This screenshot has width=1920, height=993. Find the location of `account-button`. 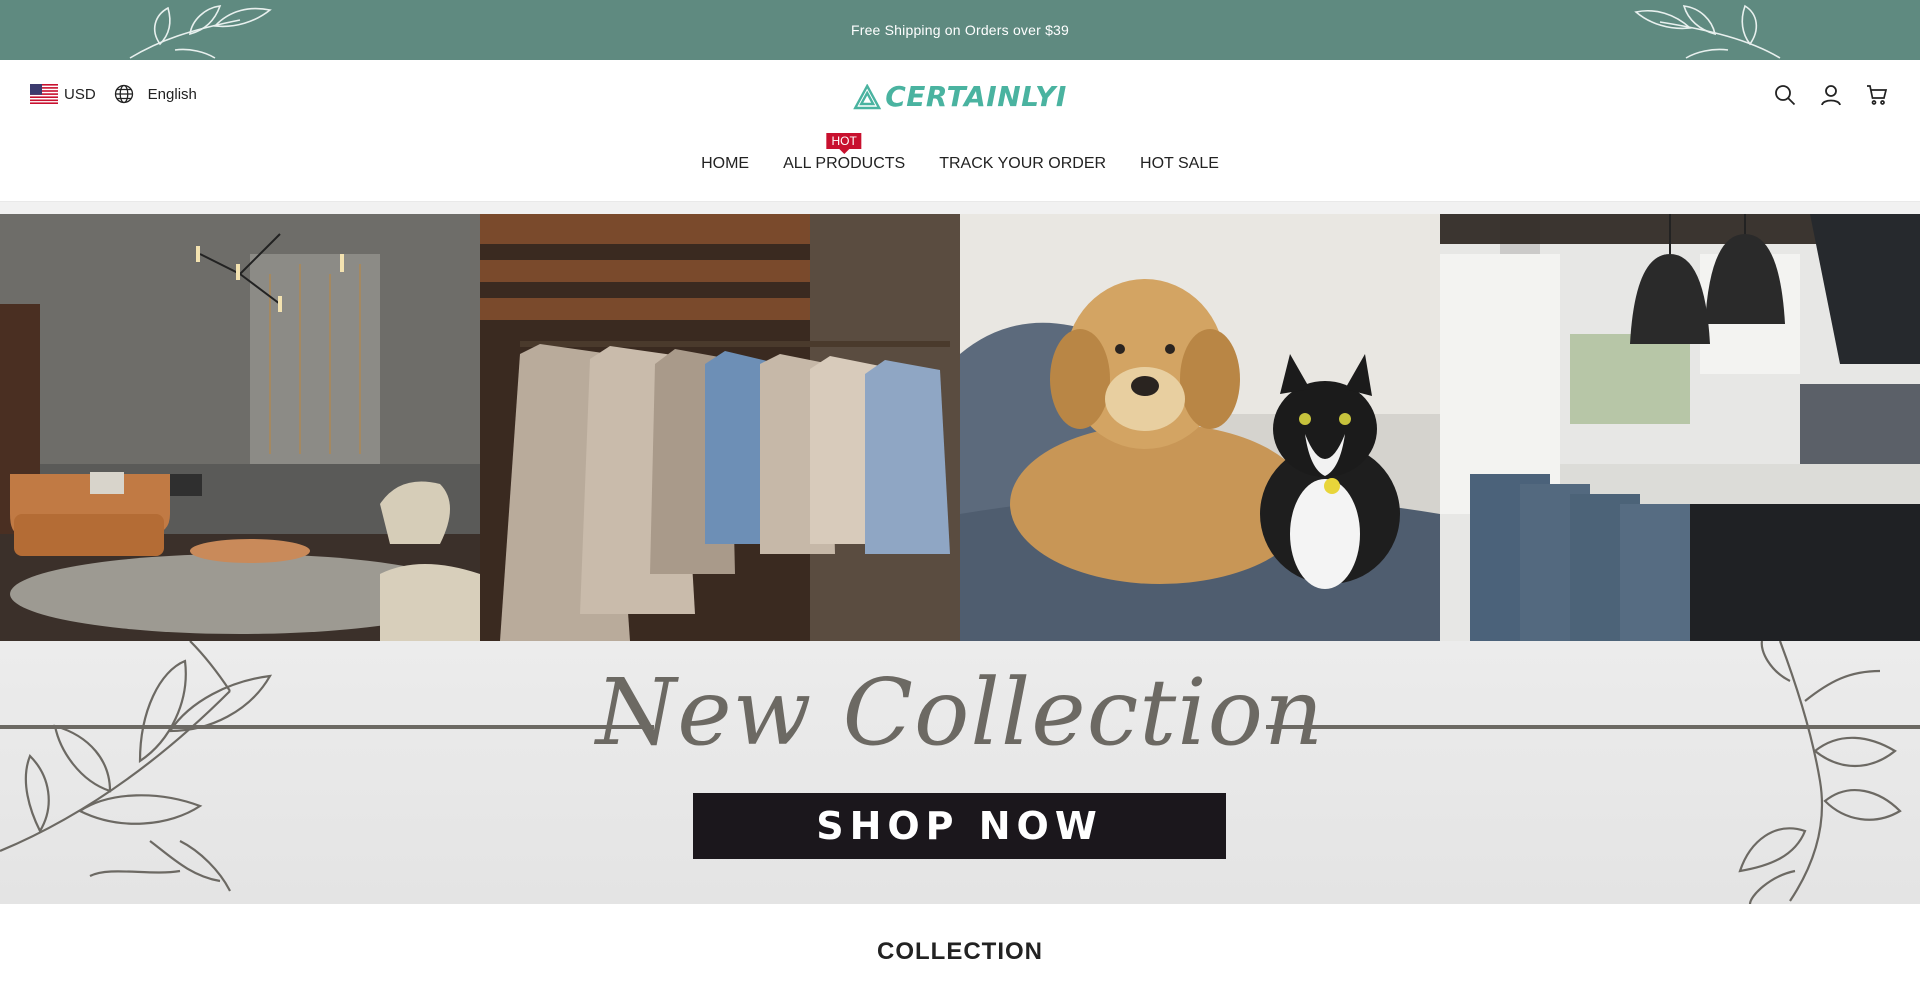

account-button is located at coordinates (1831, 95).